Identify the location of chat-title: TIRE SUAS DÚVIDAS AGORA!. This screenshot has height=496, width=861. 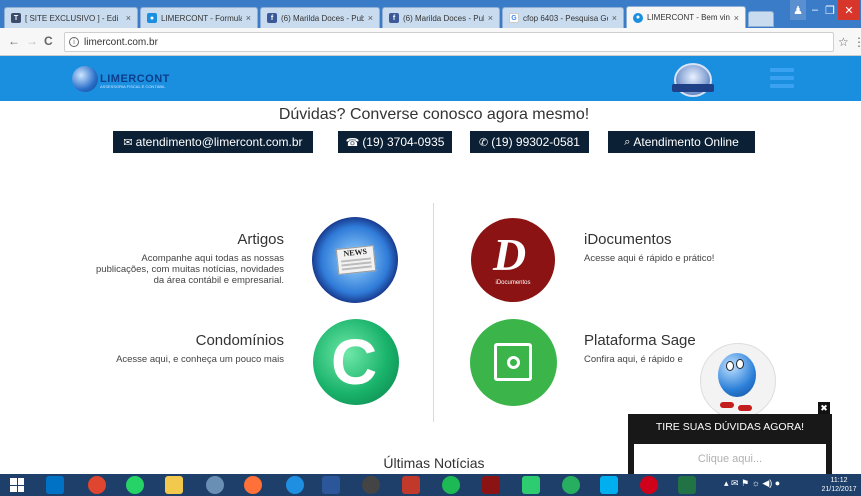
(730, 427).